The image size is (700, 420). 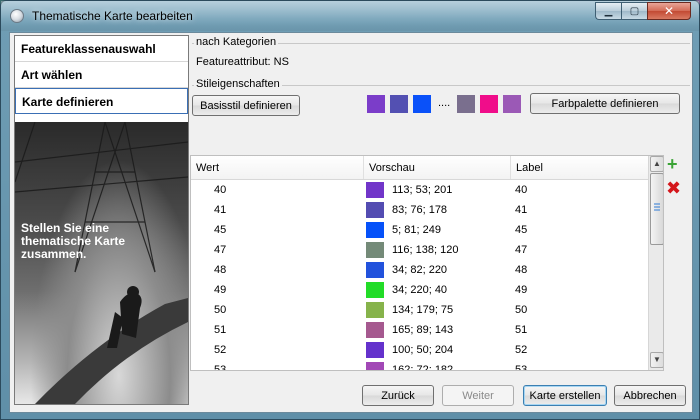 I want to click on cell-label: 49, so click(x=579, y=290).